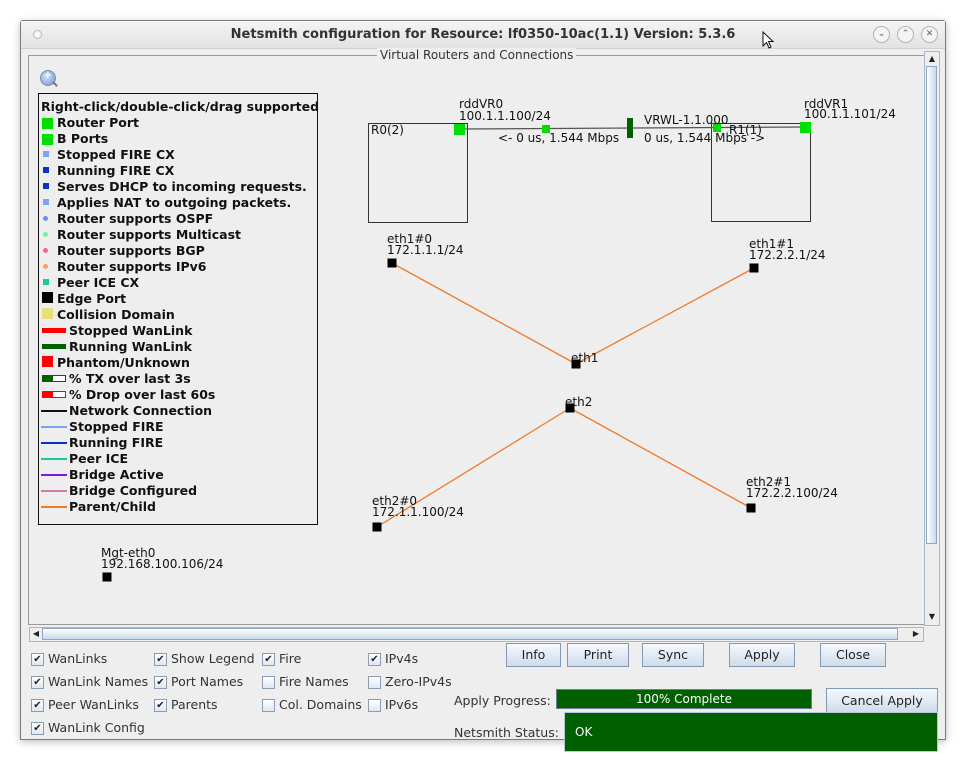 This screenshot has height=760, width=965. What do you see at coordinates (314, 681) in the screenshot?
I see `checkbox-label: Fire Names` at bounding box center [314, 681].